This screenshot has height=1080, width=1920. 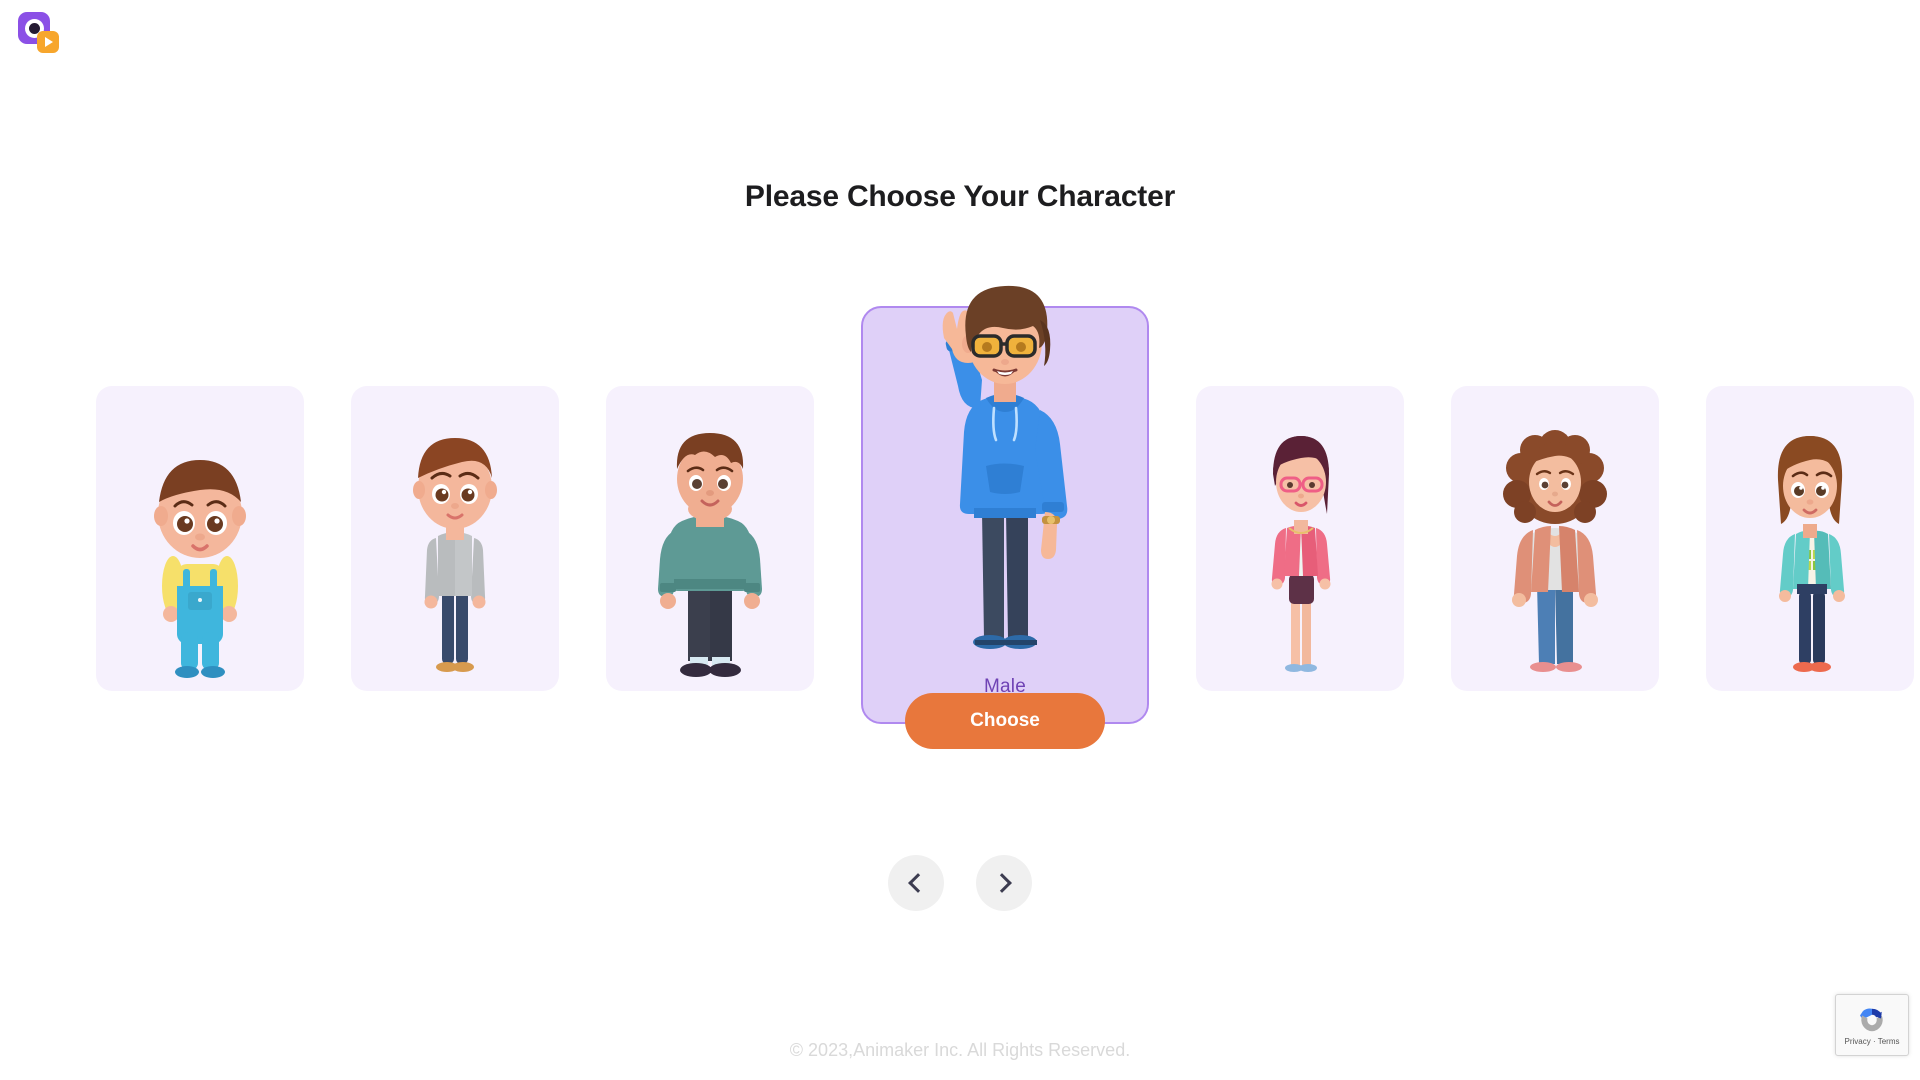 What do you see at coordinates (960, 883) in the screenshot?
I see `carousel-navigation` at bounding box center [960, 883].